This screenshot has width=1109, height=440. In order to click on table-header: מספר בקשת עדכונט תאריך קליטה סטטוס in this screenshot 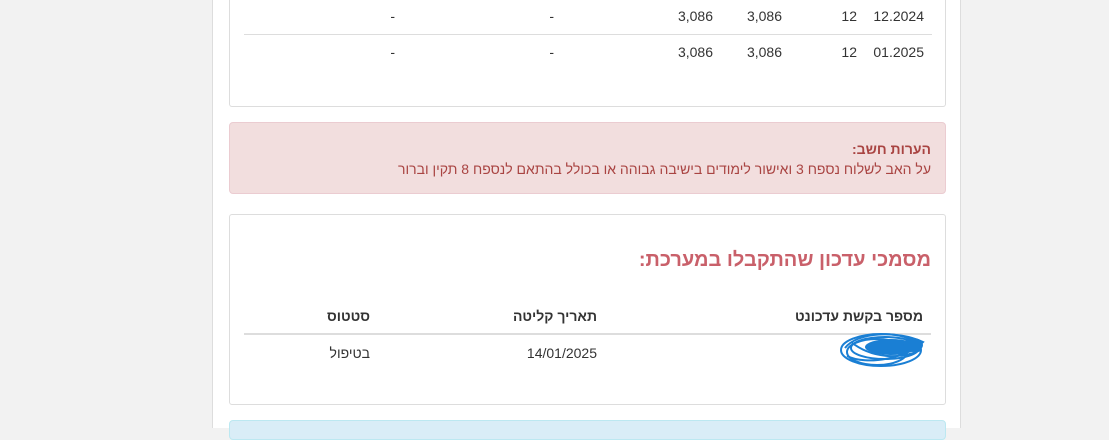, I will do `click(587, 318)`.